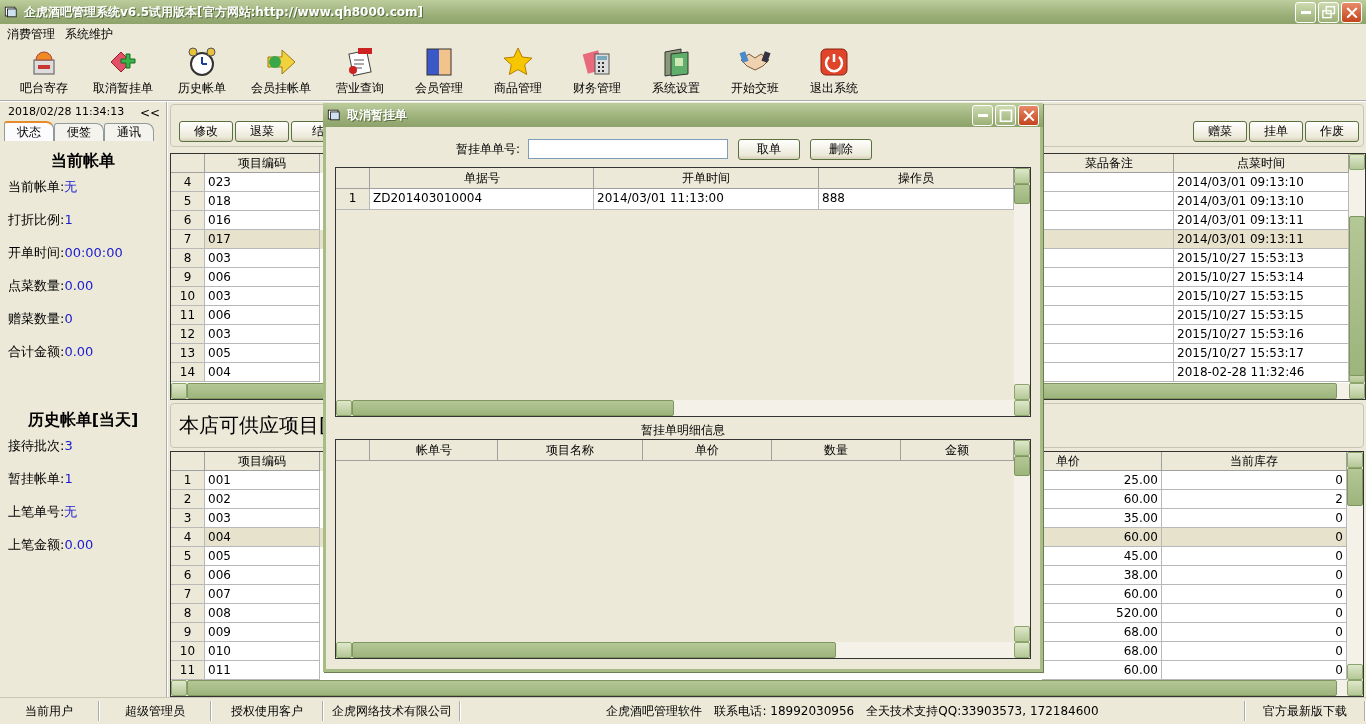 This screenshot has width=1366, height=724. I want to click on power-icon, so click(833, 62).